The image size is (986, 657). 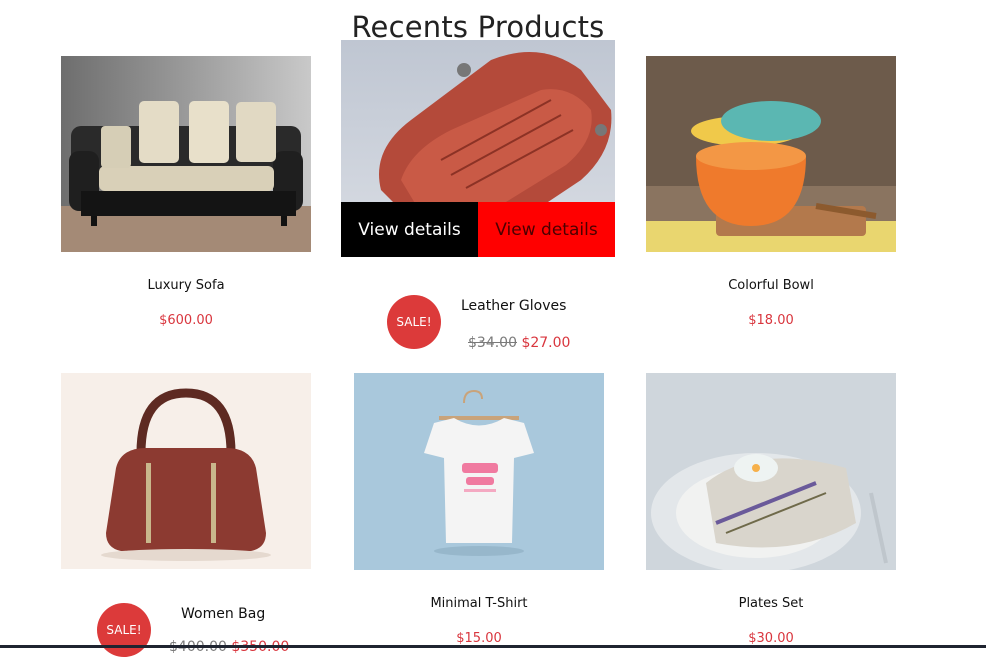 I want to click on product-card-plates-set: Plates Set $30.00, so click(x=771, y=510).